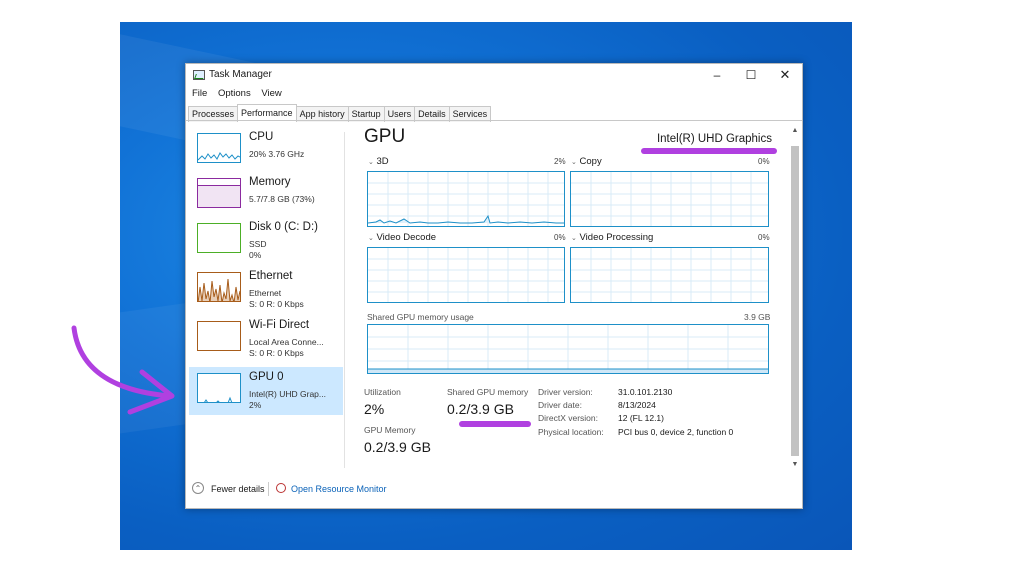  I want to click on directx-version-key: DirectX version:, so click(568, 418).